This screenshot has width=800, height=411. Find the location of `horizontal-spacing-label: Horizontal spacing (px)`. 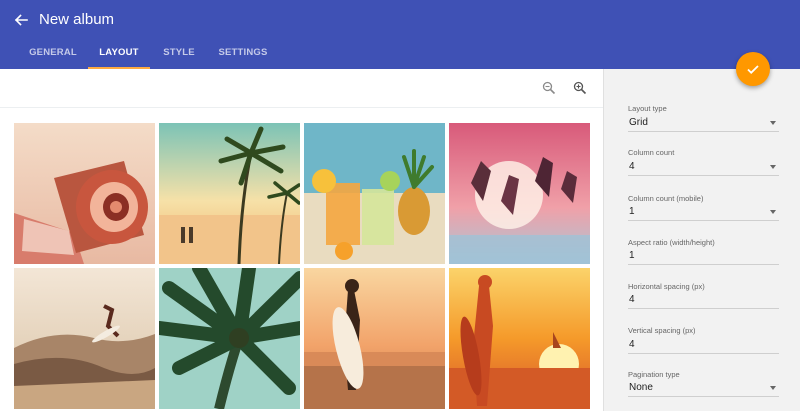

horizontal-spacing-label: Horizontal spacing (px) is located at coordinates (666, 286).